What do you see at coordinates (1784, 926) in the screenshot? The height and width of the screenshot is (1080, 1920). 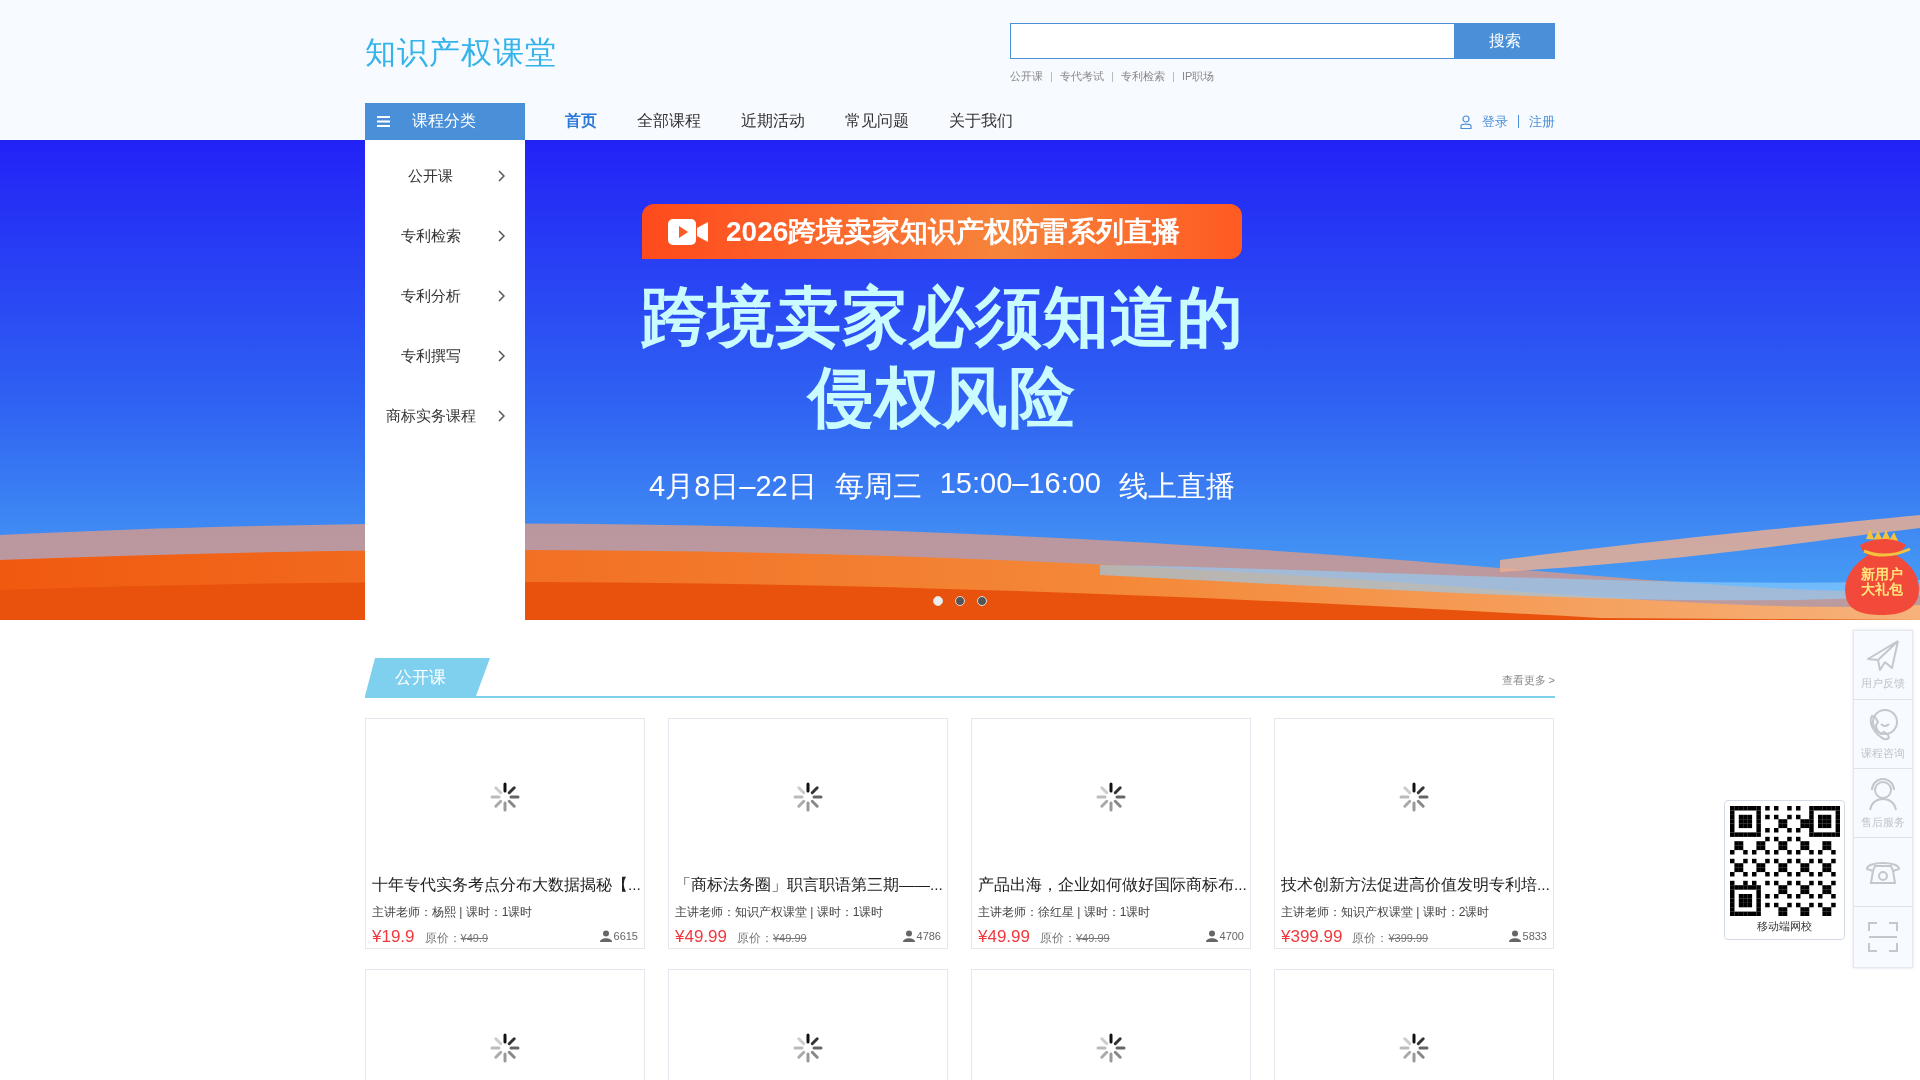 I see `qr-caption: 移动端网校` at bounding box center [1784, 926].